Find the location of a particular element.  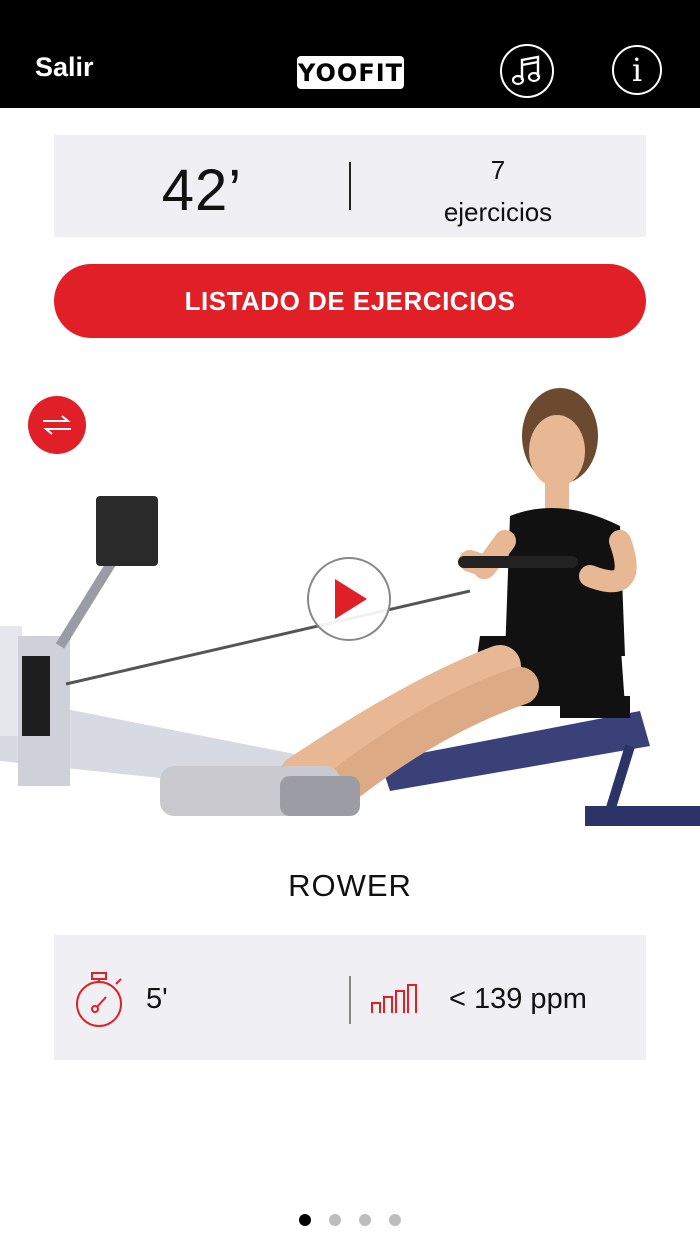

workout-summary: 42’ 7 ejercicios is located at coordinates (350, 186).